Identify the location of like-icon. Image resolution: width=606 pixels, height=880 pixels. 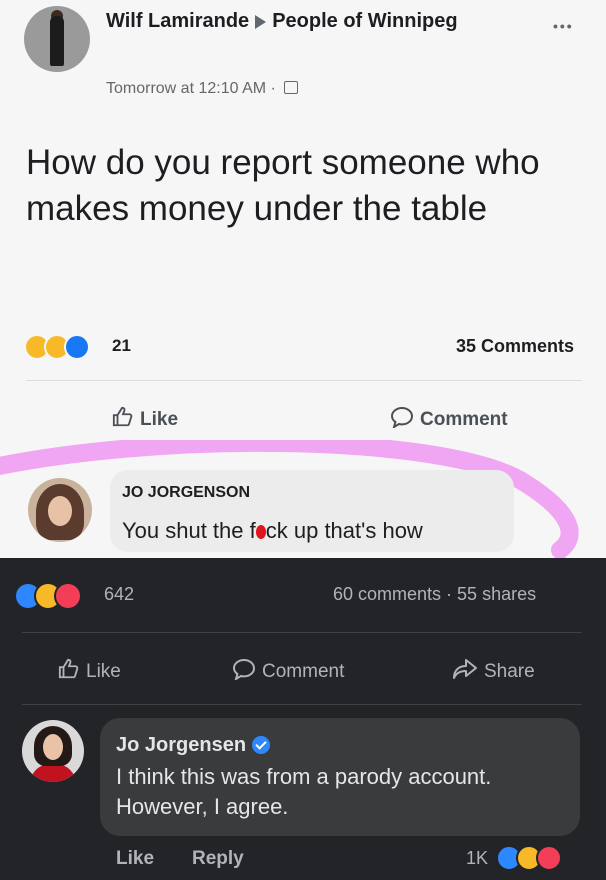
(77, 347).